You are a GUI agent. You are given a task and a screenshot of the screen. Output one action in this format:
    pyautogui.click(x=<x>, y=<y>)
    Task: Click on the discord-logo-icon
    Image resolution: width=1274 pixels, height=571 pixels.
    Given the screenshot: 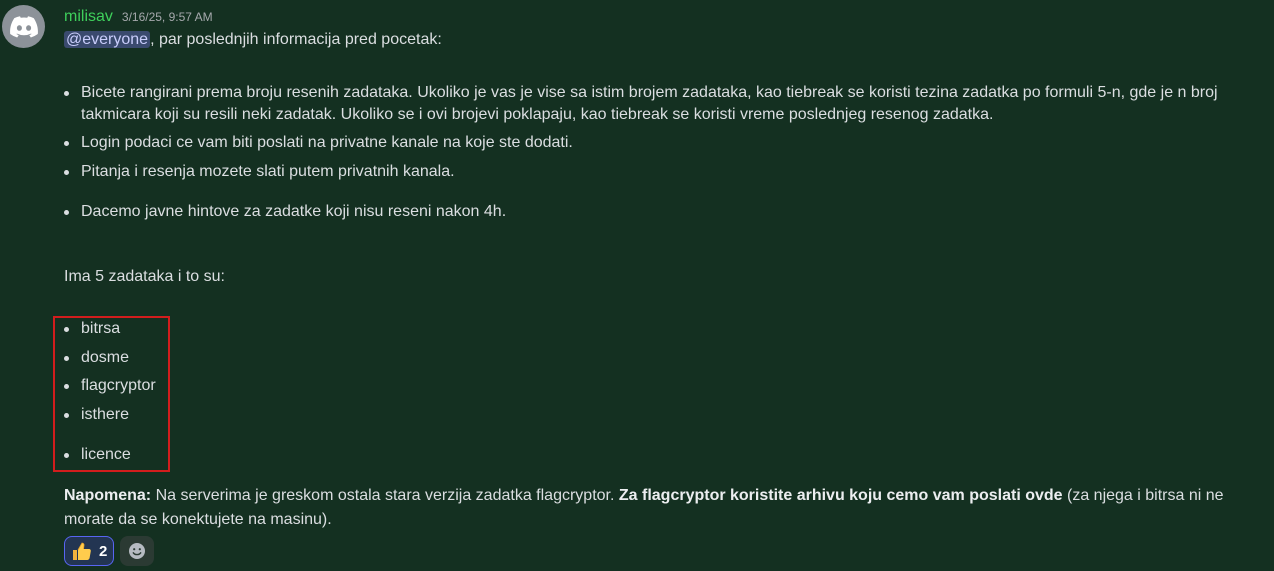 What is the action you would take?
    pyautogui.click(x=23, y=26)
    